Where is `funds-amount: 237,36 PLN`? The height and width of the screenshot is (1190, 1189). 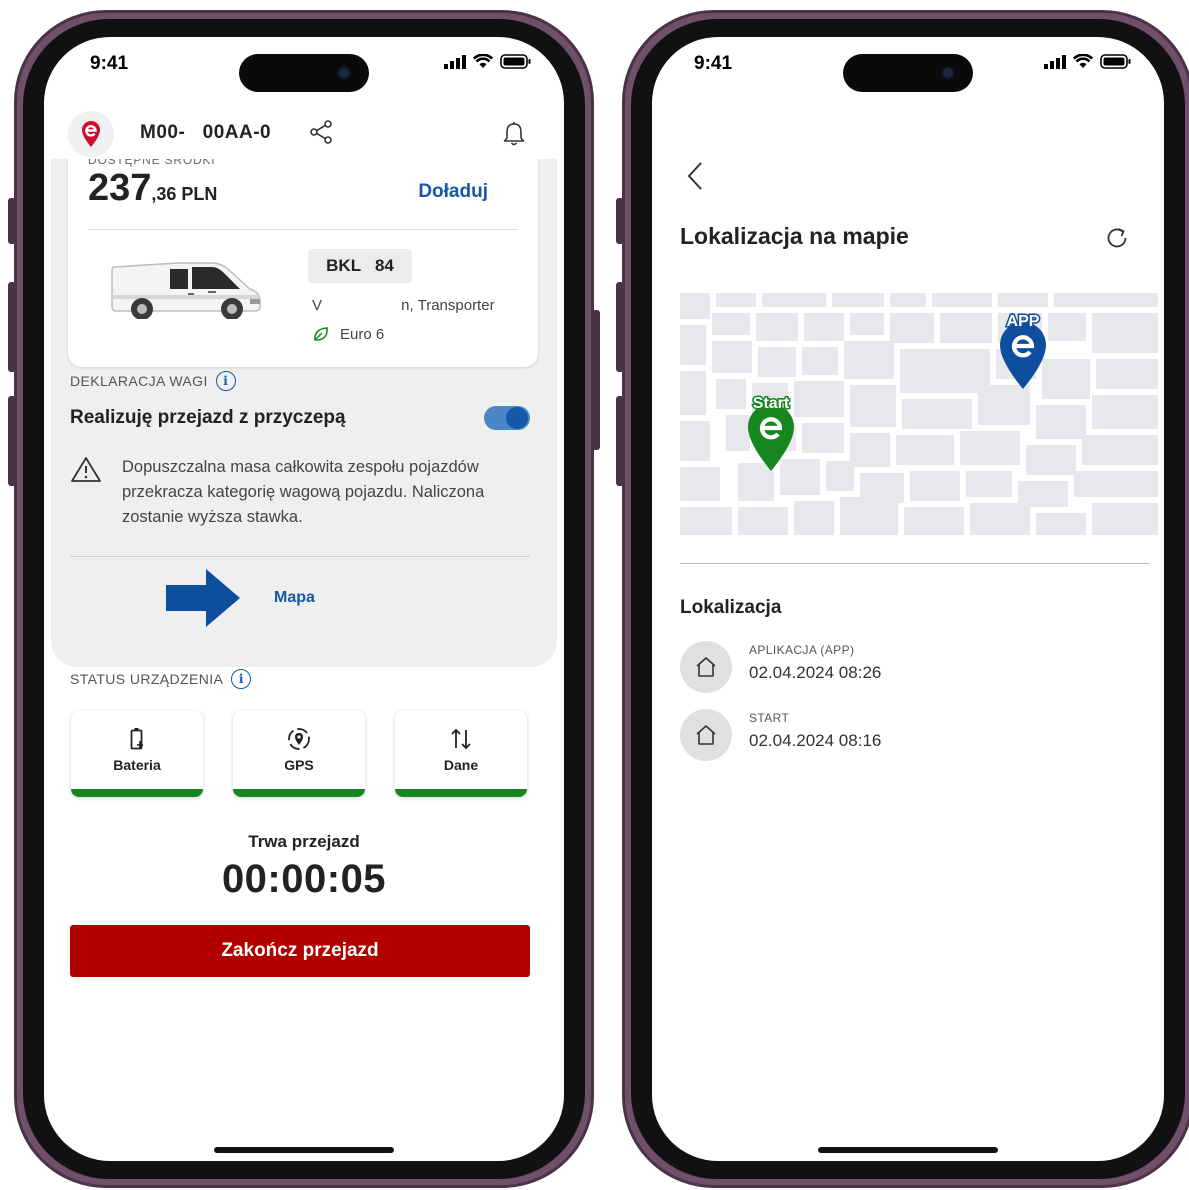
funds-amount: 237,36 PLN is located at coordinates (152, 188).